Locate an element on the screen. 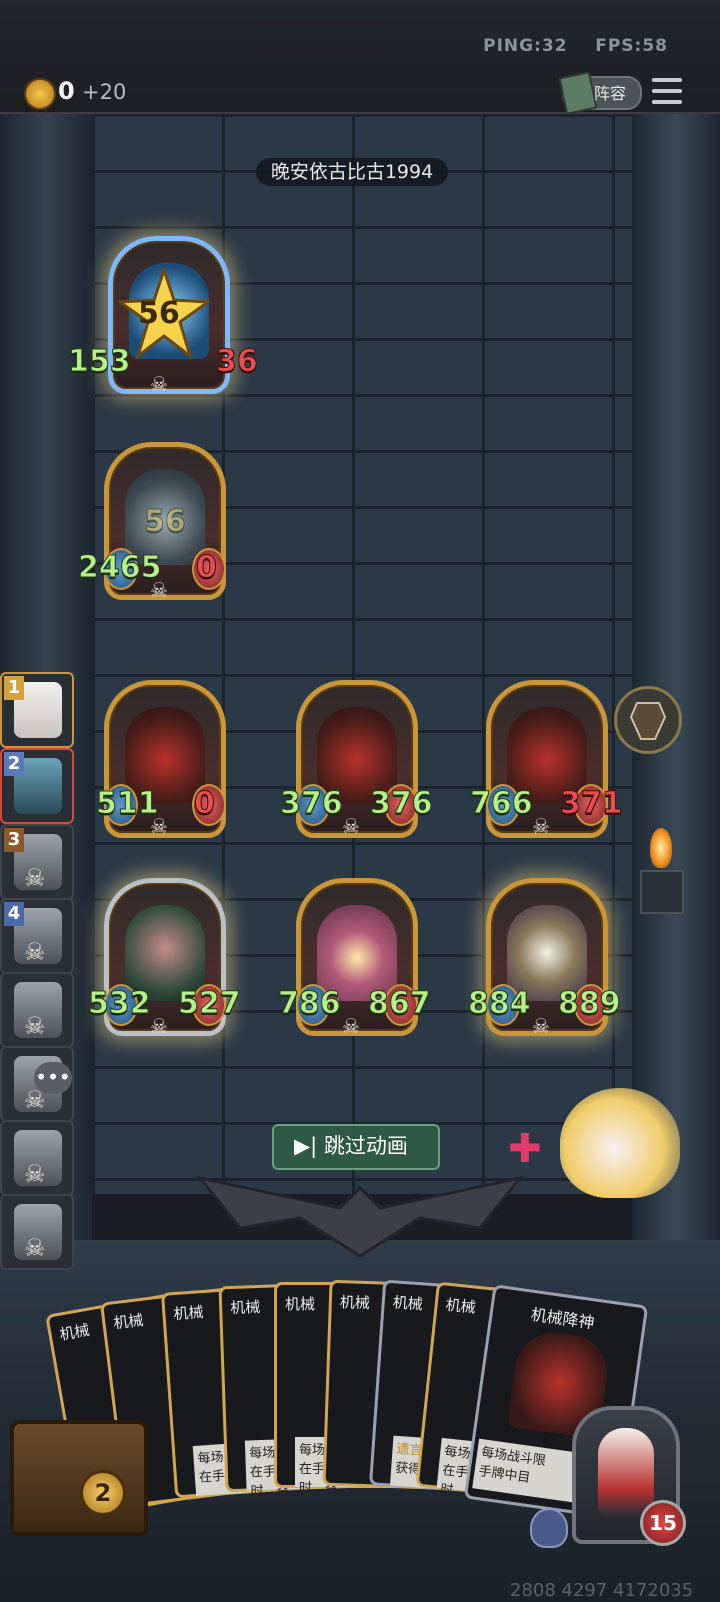  network-status: PING:32 FPS:58 is located at coordinates (575, 46).